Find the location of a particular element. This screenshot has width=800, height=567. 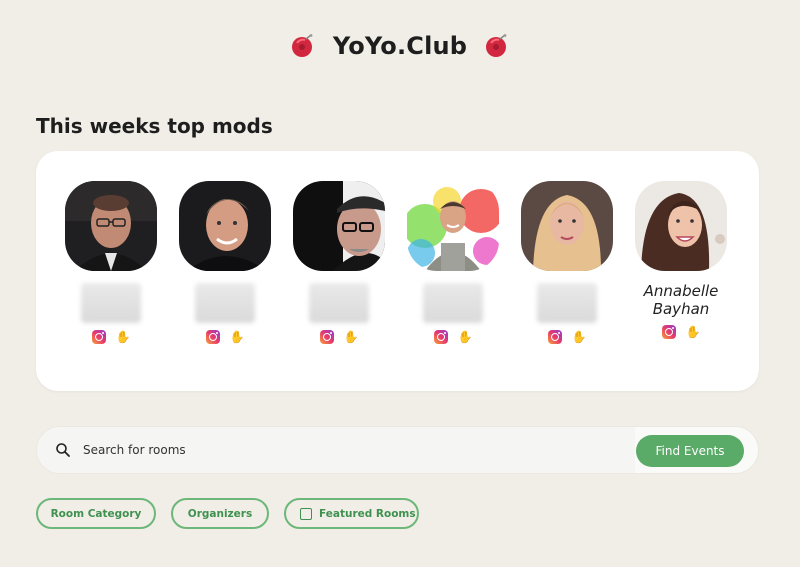

mod-name: Annabelle Bayhan is located at coordinates (681, 300).